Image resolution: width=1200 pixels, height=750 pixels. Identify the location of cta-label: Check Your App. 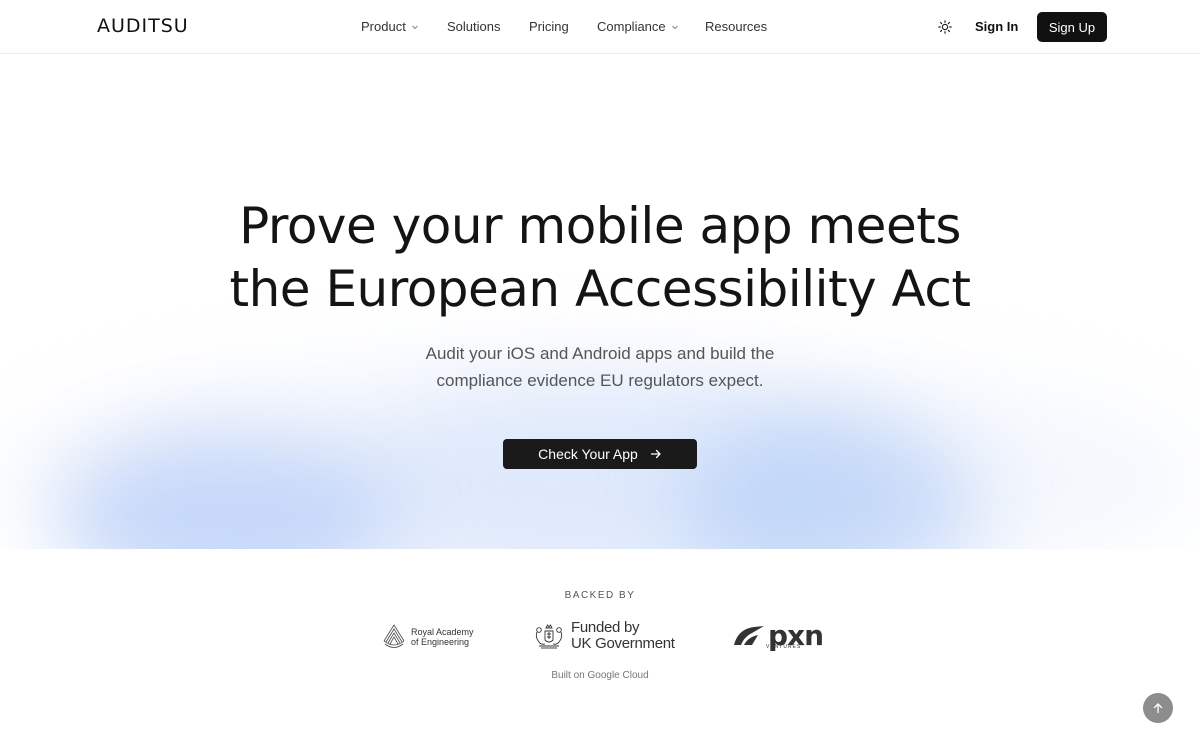
(588, 454).